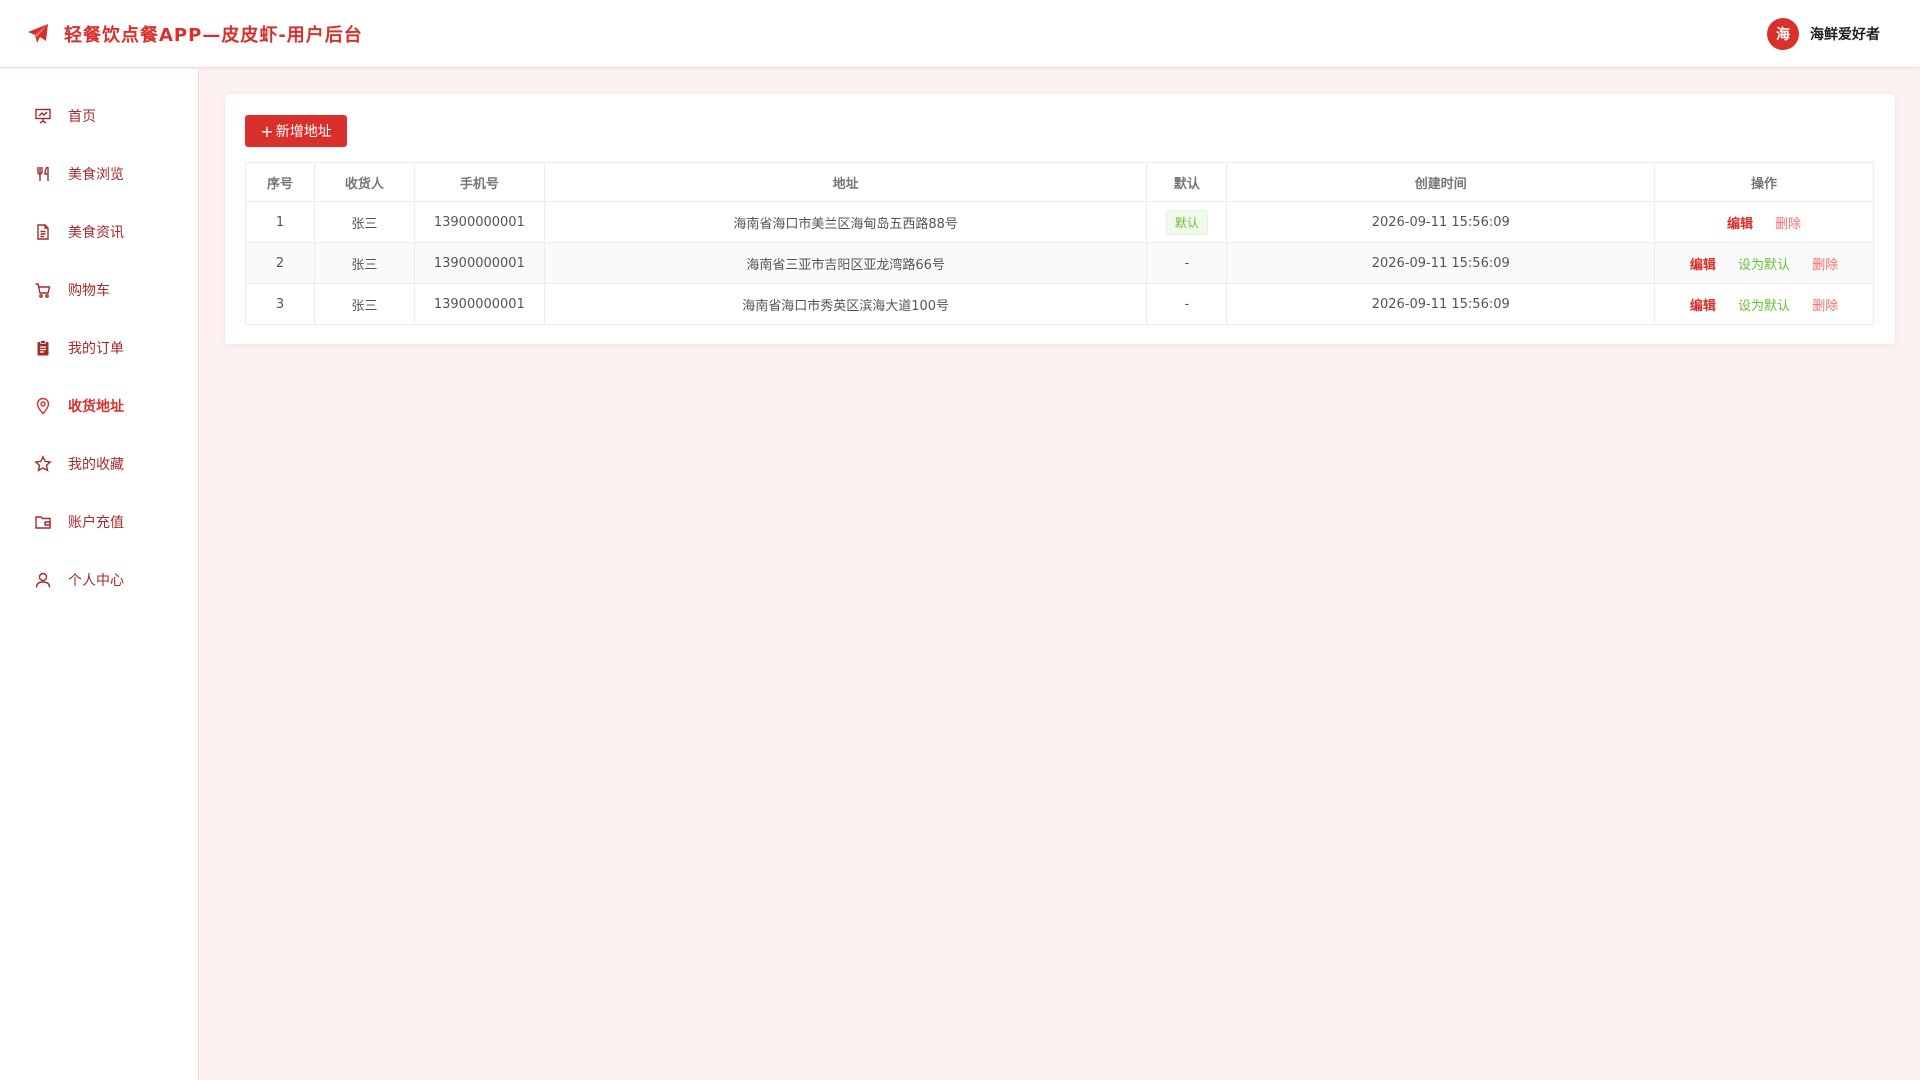 Image resolution: width=1920 pixels, height=1080 pixels. Describe the element at coordinates (43, 290) in the screenshot. I see `cart-icon` at that location.